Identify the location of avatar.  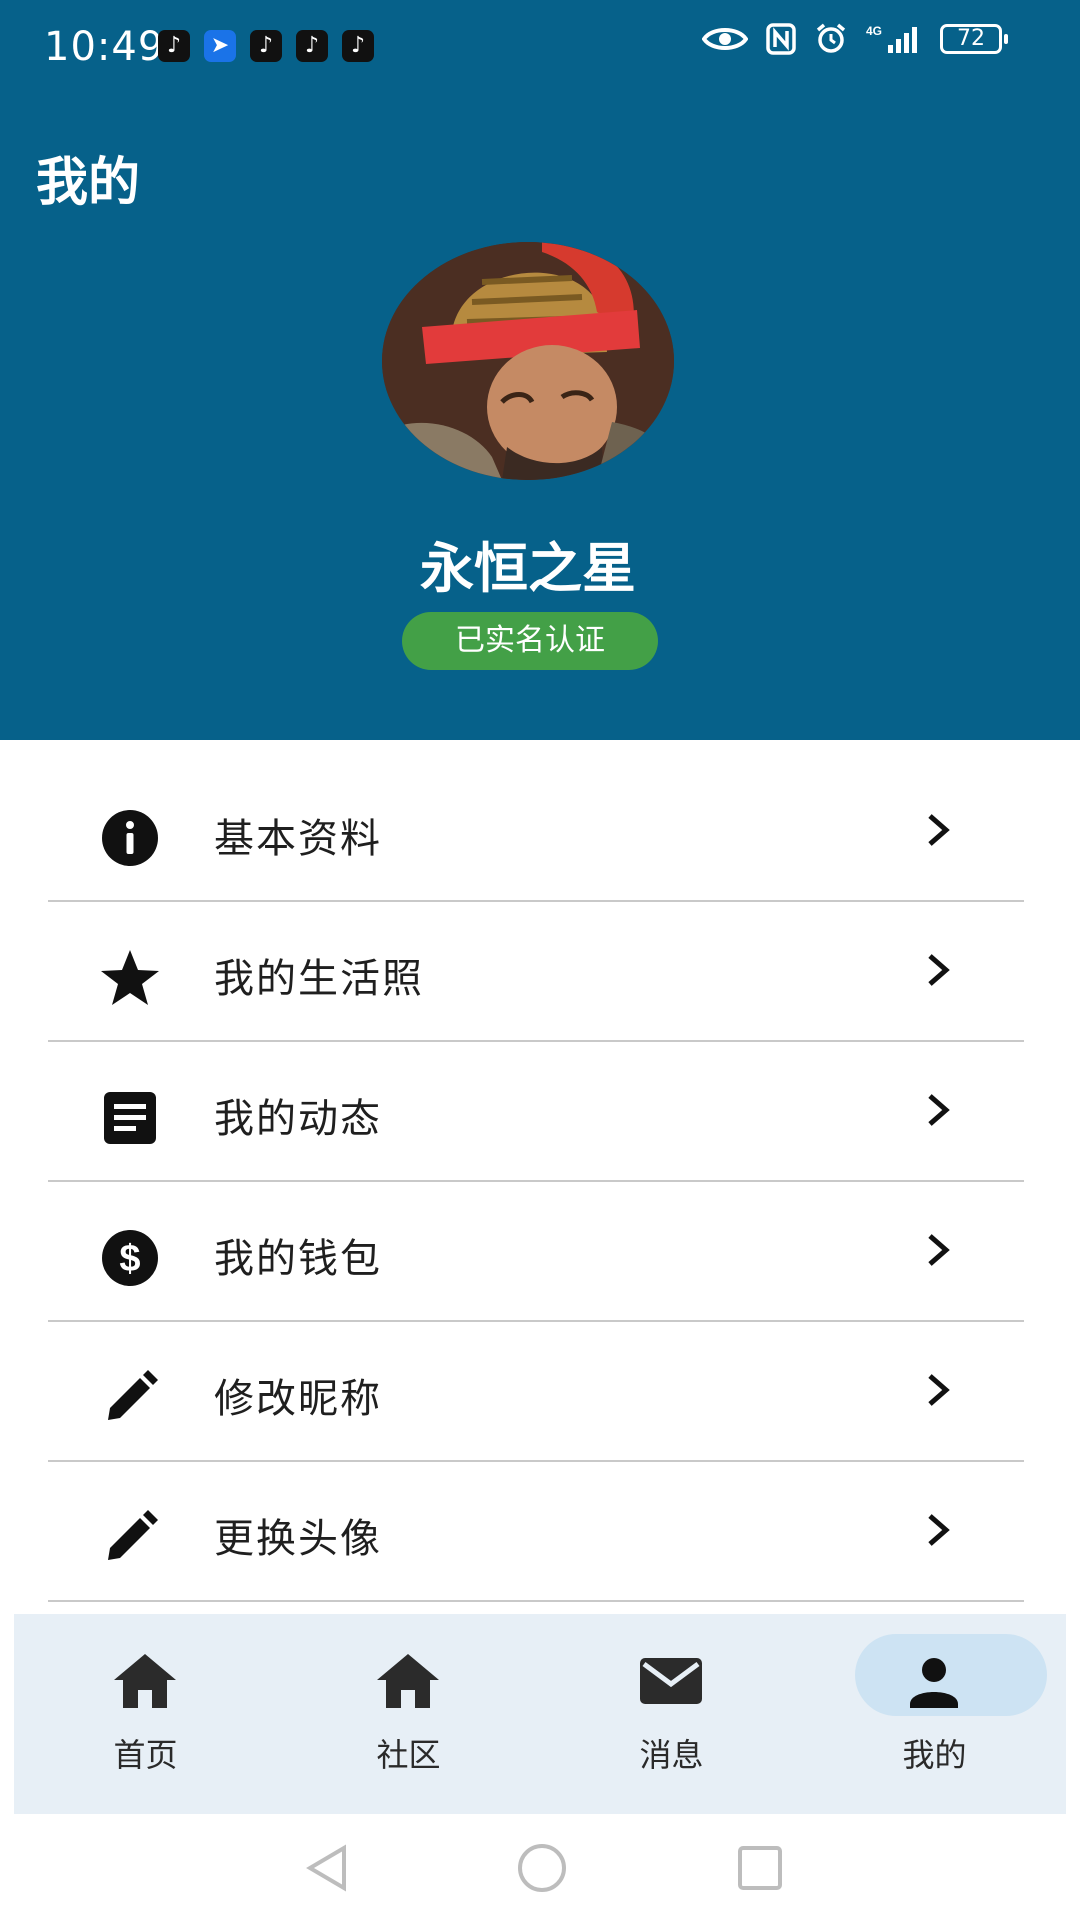
(528, 361).